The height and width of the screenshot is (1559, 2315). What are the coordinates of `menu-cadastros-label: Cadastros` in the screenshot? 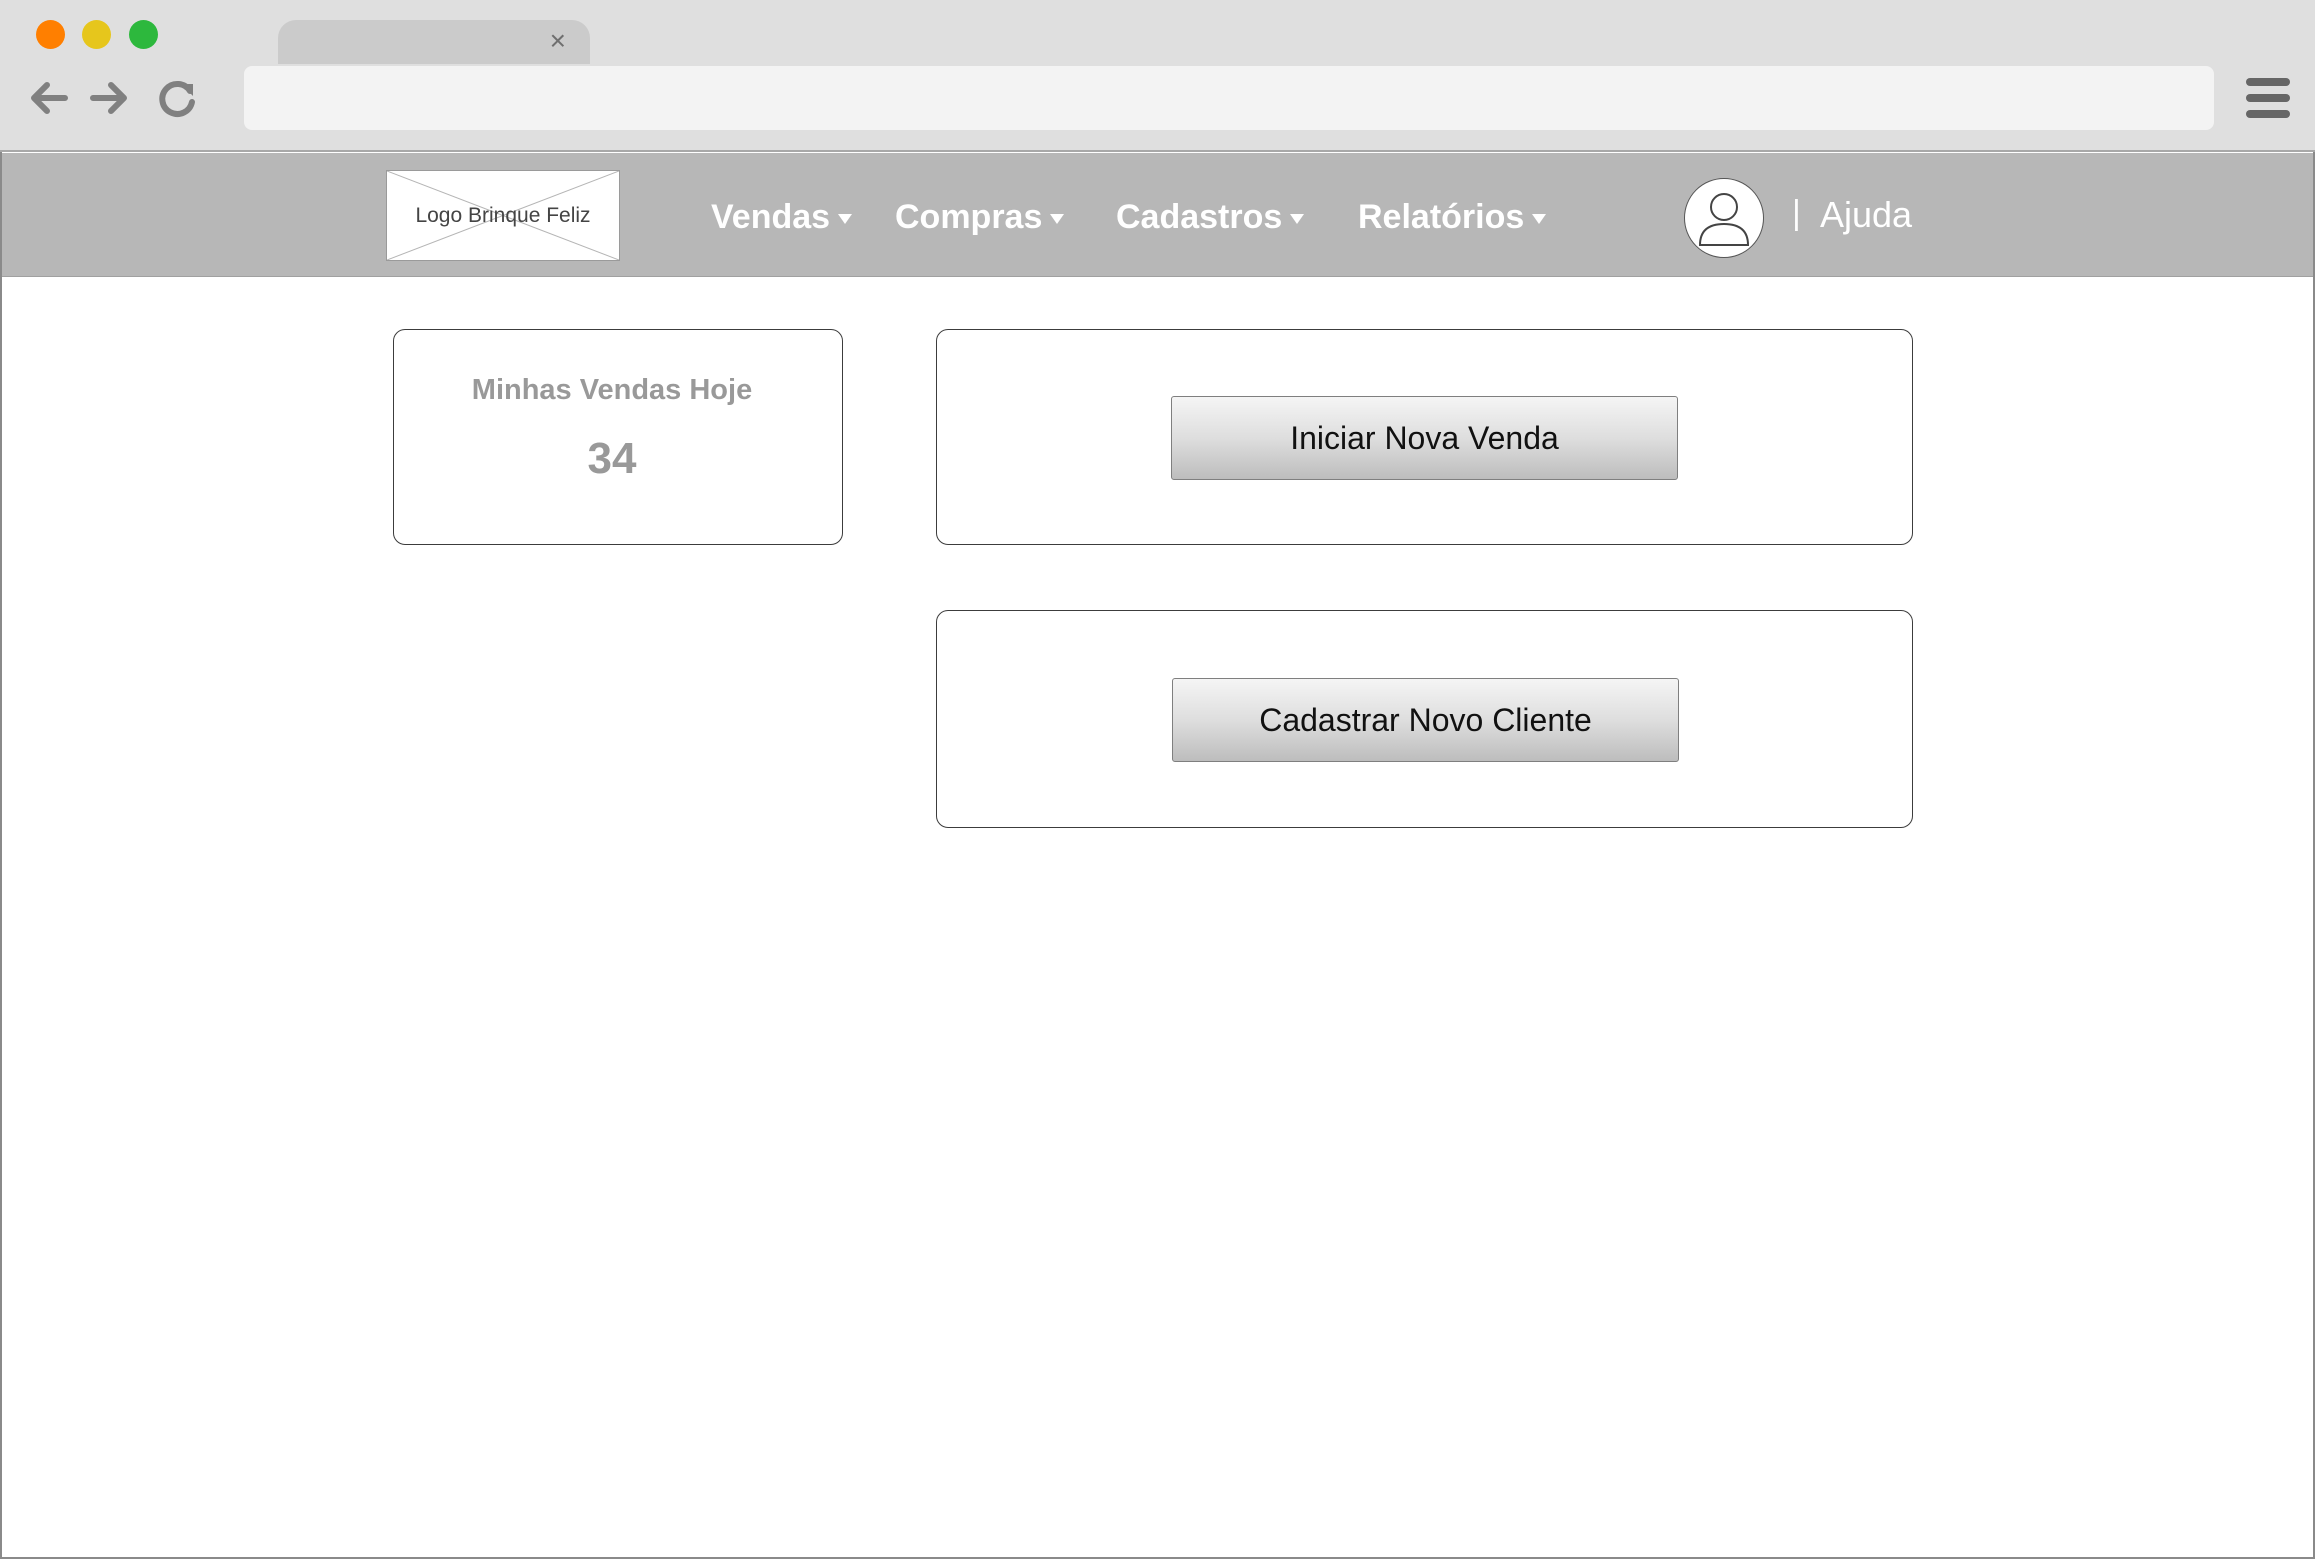 It's located at (1199, 216).